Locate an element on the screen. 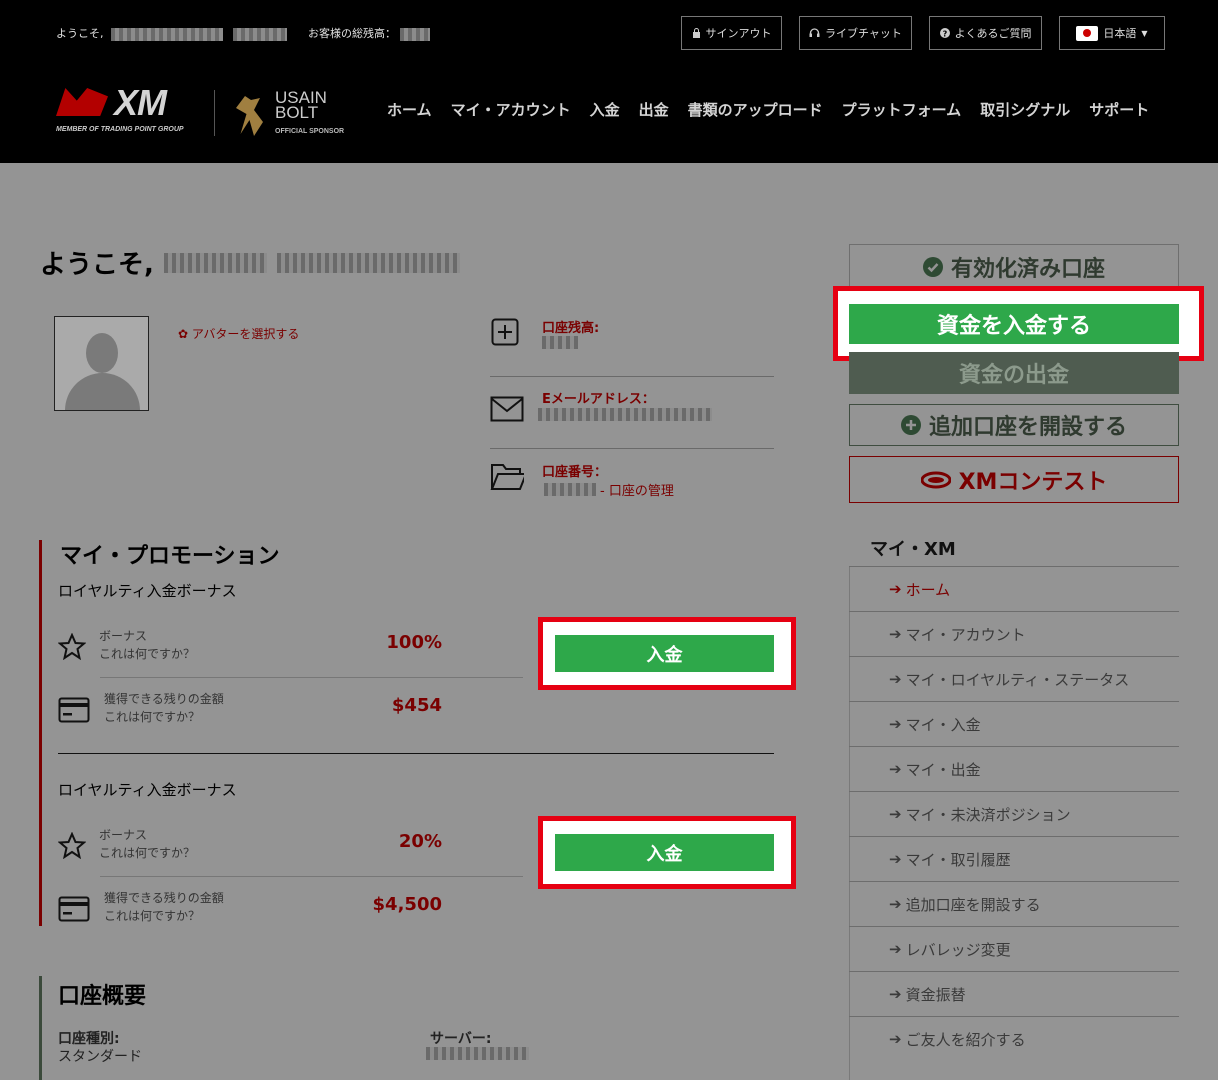 This screenshot has height=1080, width=1218. blurred-first-name is located at coordinates (215, 262).